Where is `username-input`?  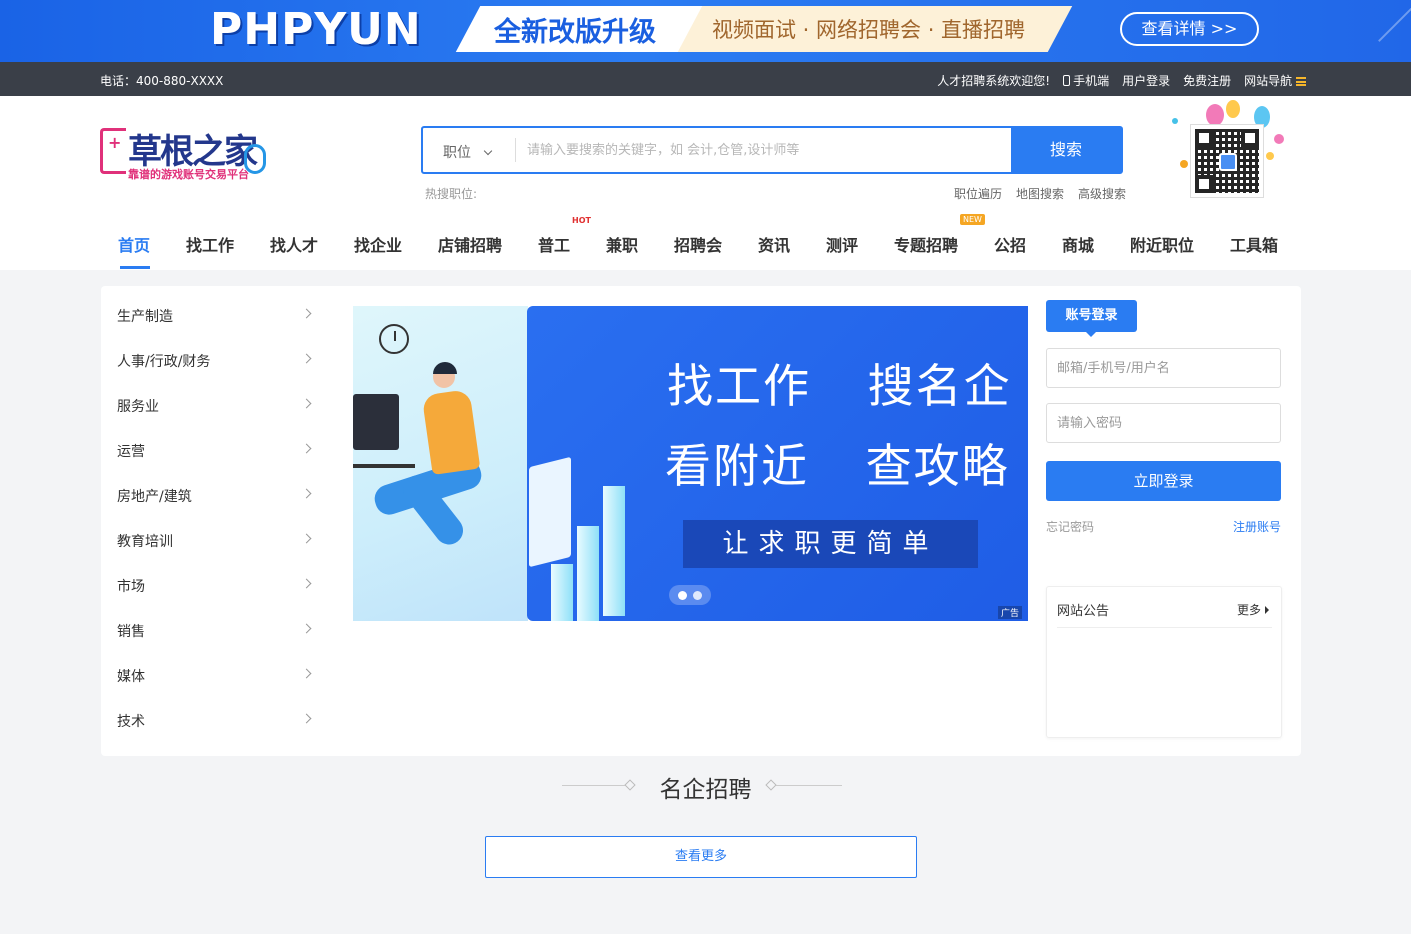
username-input is located at coordinates (1163, 368).